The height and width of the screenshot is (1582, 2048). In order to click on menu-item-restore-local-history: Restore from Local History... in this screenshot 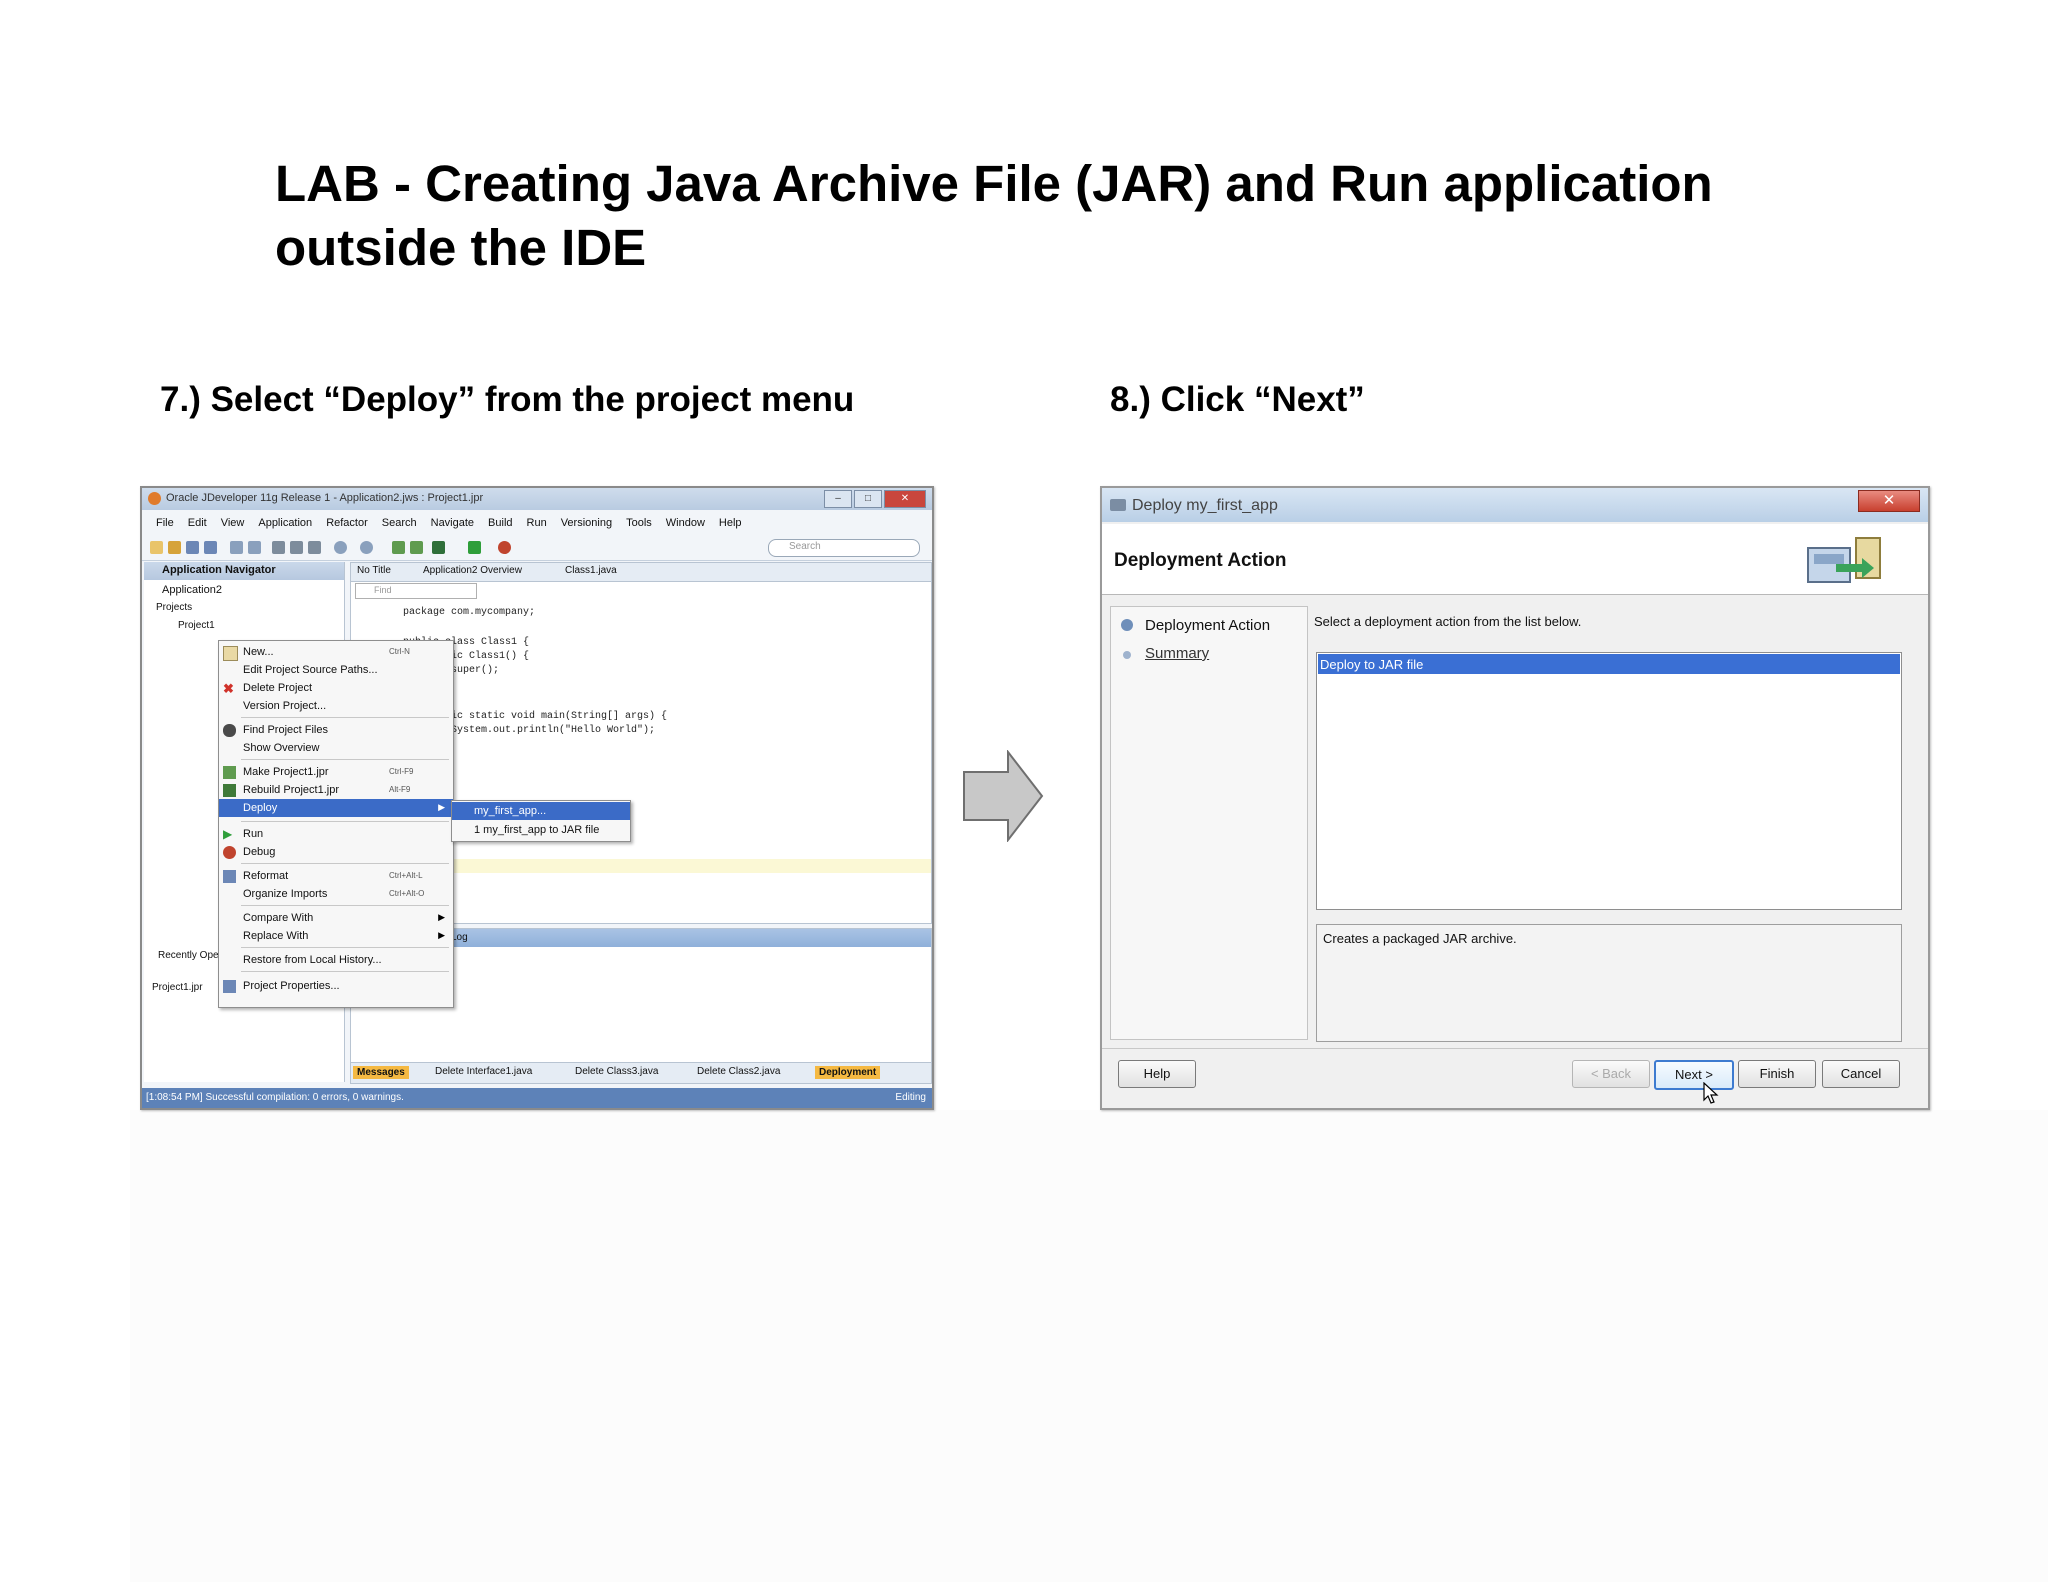, I will do `click(336, 960)`.